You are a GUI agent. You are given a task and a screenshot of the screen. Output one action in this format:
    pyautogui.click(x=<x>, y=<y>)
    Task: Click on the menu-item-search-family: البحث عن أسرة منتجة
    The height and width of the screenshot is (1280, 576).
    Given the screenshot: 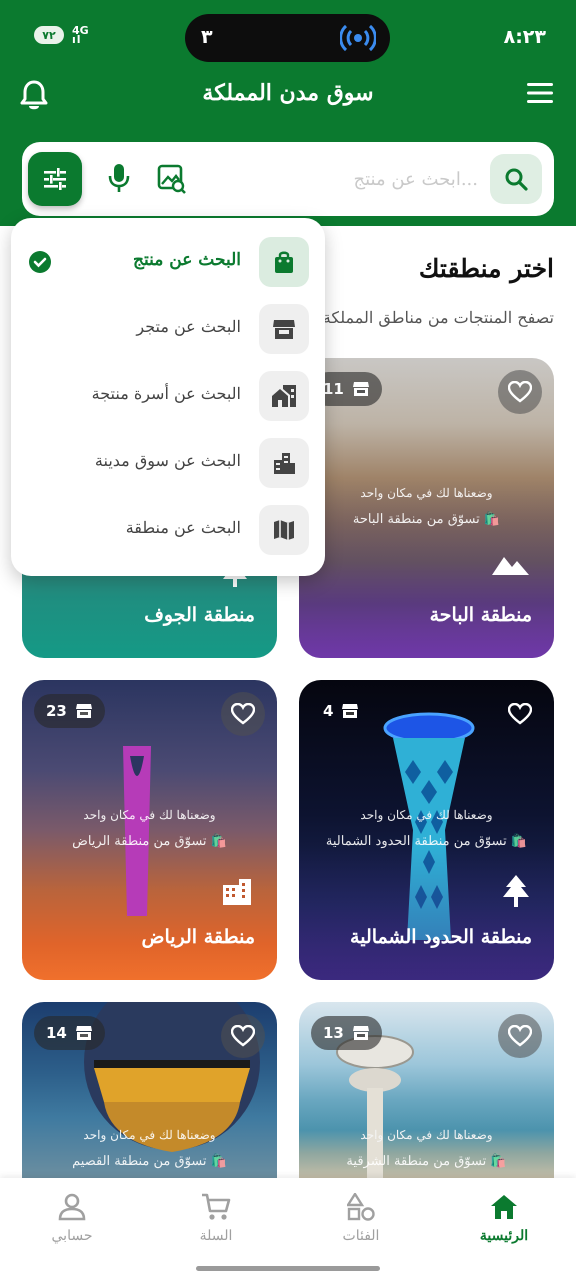 What is the action you would take?
    pyautogui.click(x=168, y=397)
    